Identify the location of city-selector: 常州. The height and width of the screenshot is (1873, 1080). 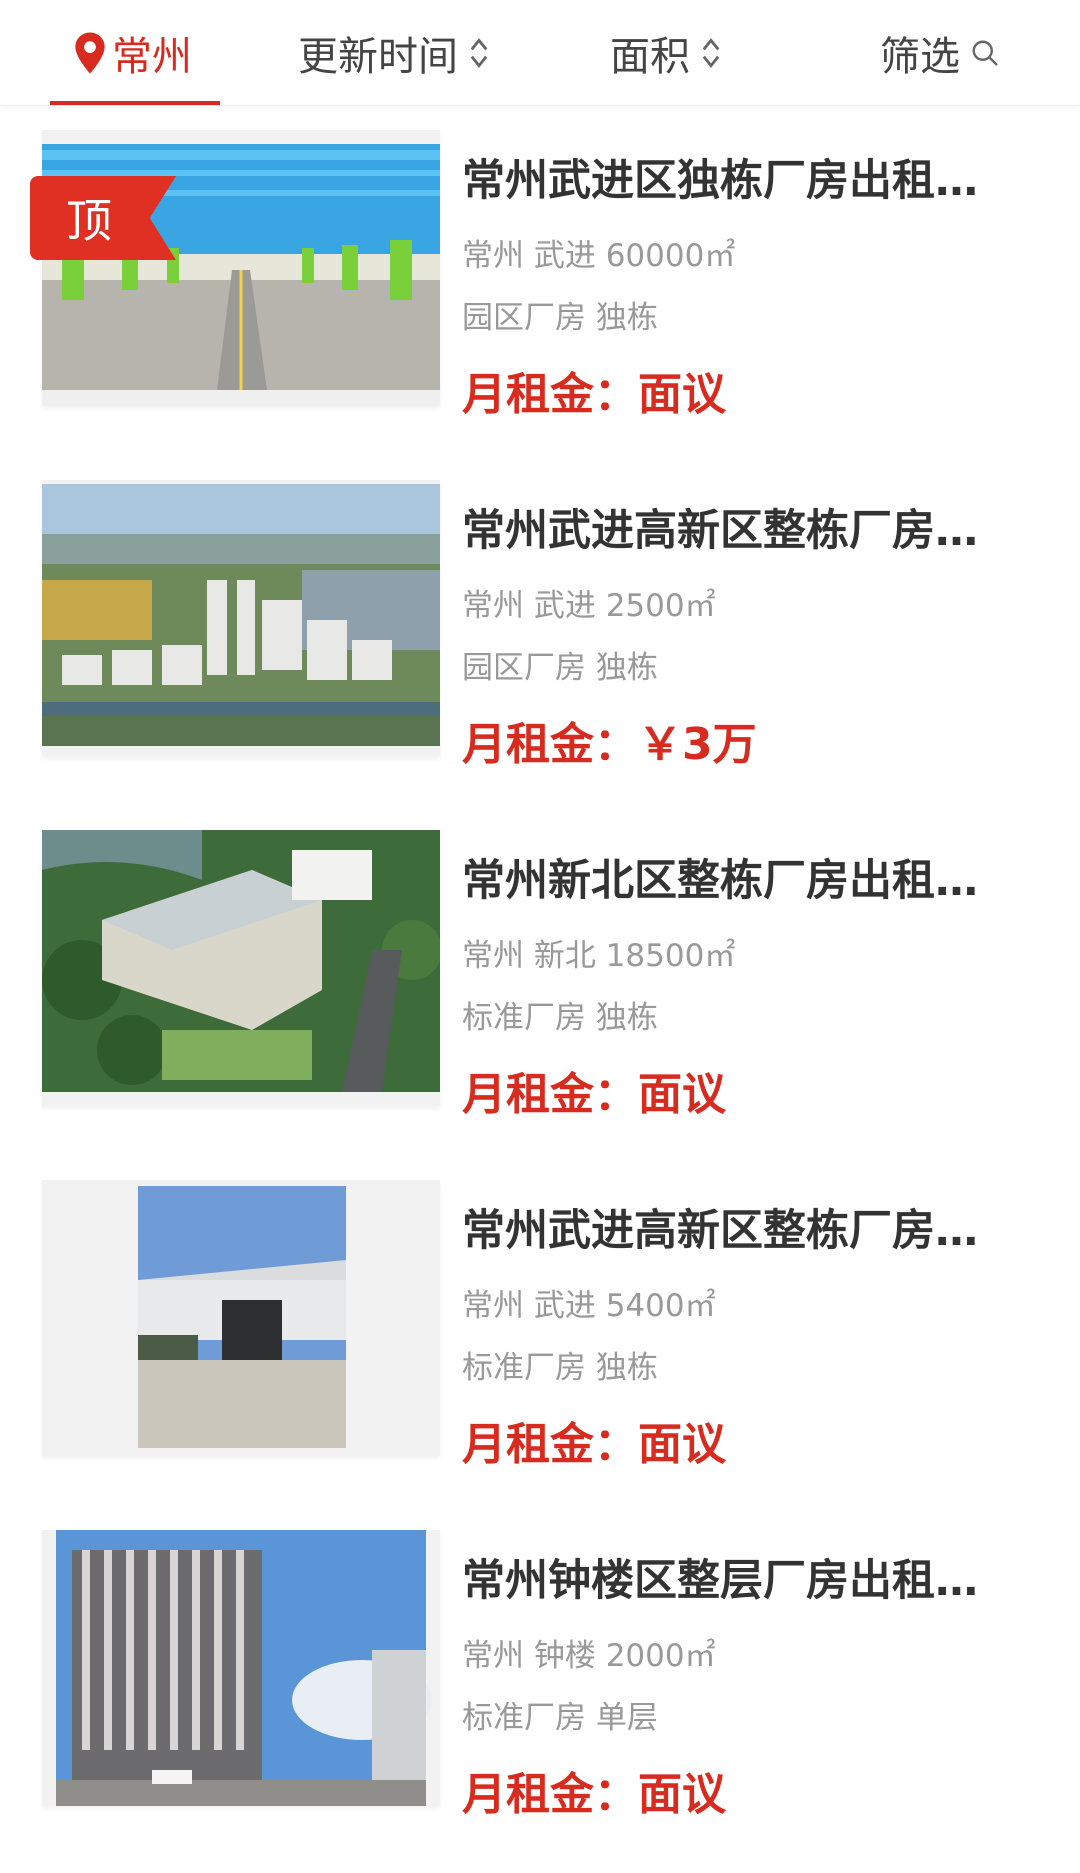
(135, 52).